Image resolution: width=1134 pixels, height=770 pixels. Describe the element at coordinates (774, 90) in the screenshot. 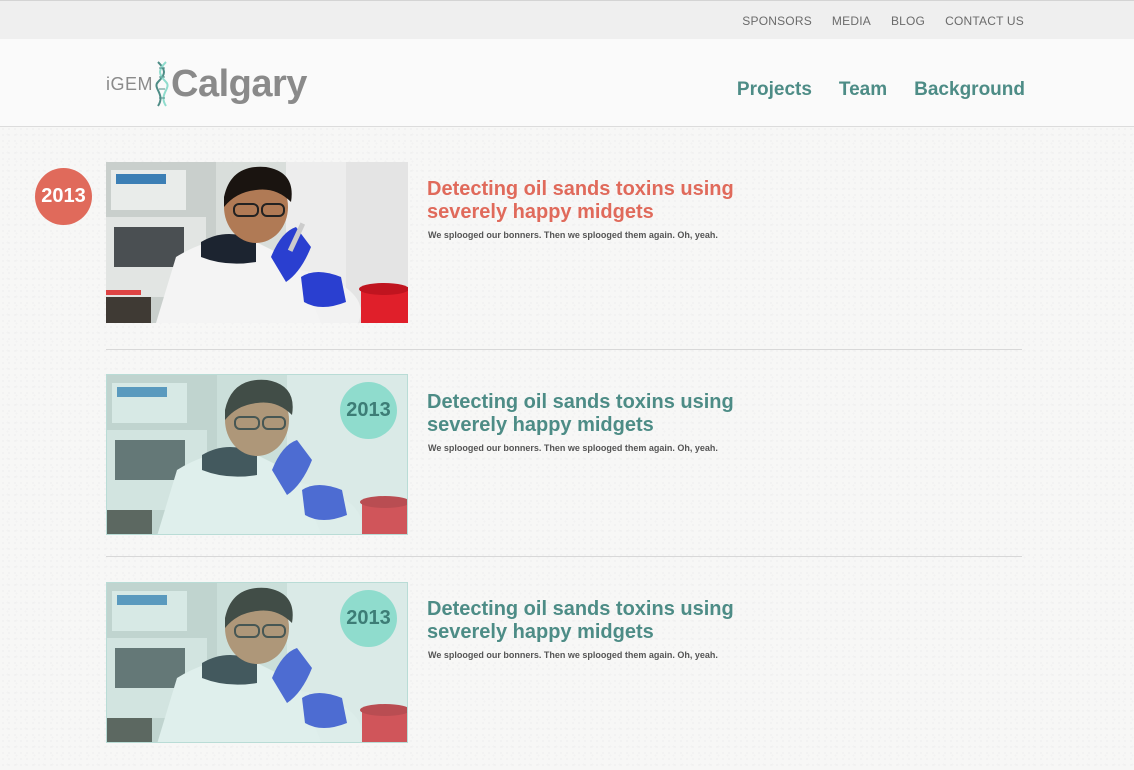

I see `nav-projects: Projects` at that location.